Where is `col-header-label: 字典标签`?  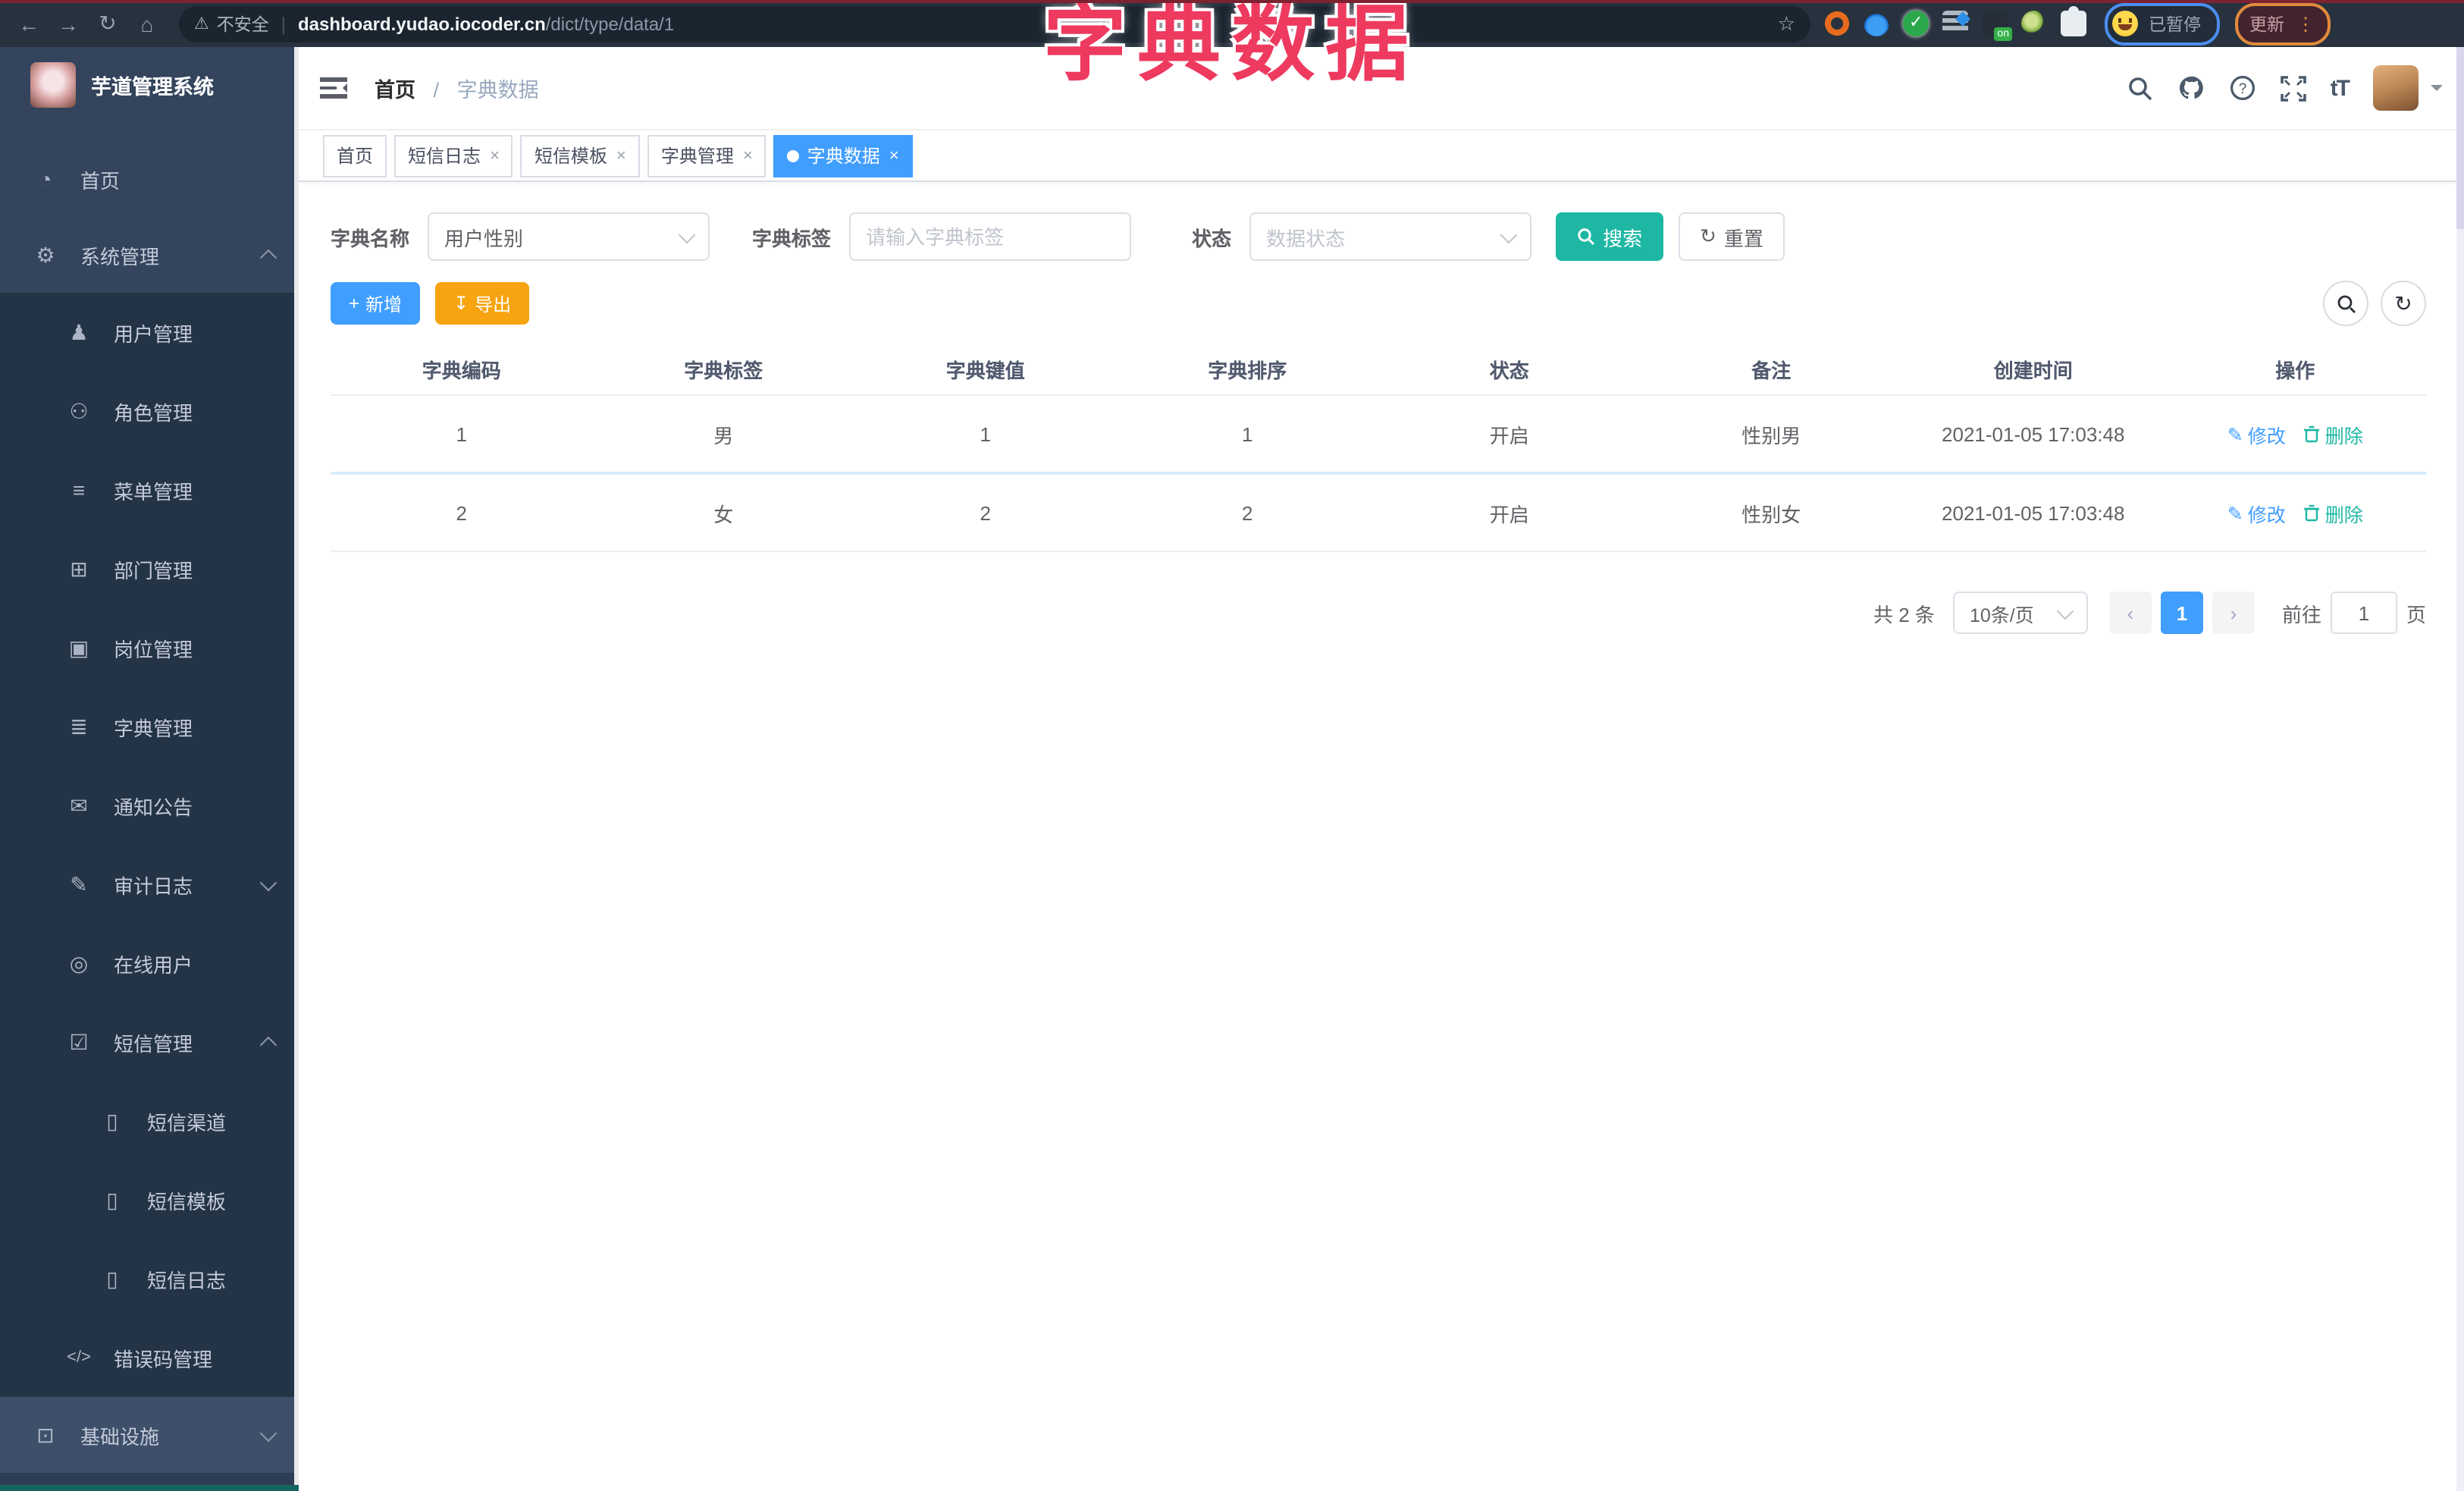 col-header-label: 字典标签 is located at coordinates (724, 370).